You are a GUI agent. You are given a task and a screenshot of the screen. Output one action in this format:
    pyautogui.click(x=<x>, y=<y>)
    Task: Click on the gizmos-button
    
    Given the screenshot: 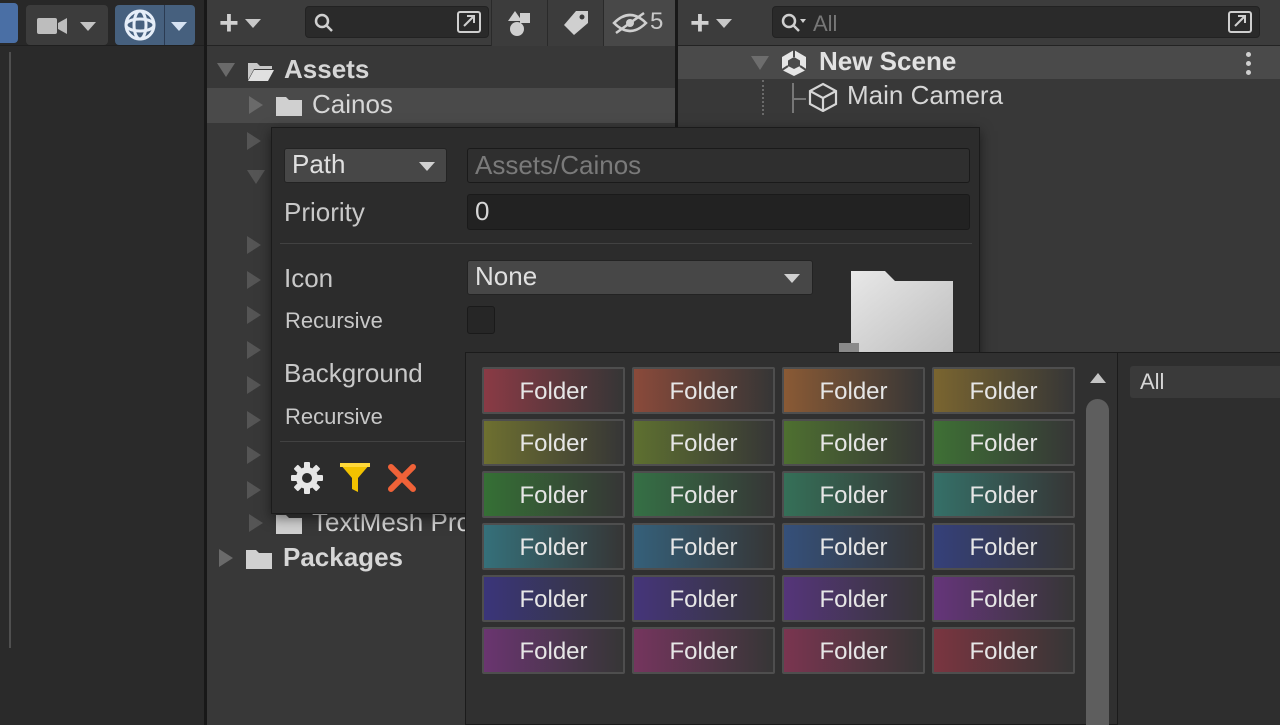 What is the action you would take?
    pyautogui.click(x=155, y=25)
    